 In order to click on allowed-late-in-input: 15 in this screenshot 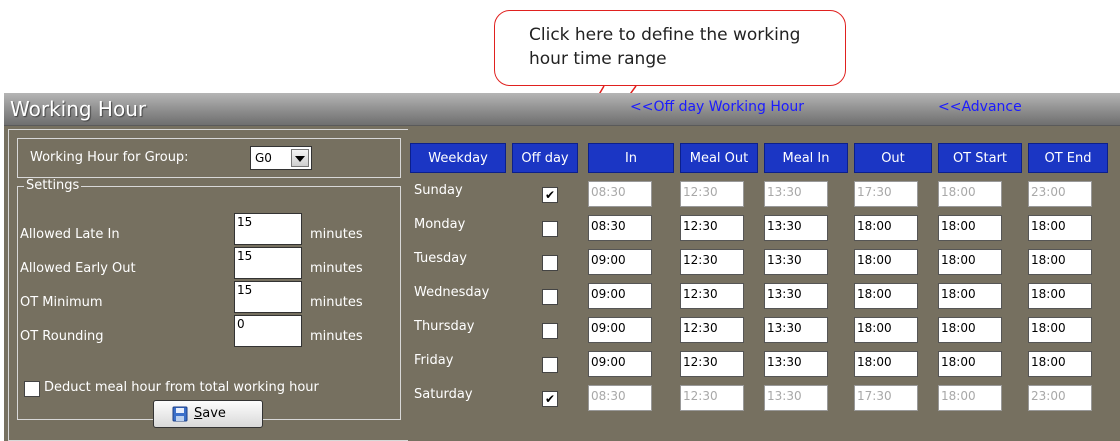, I will do `click(268, 229)`.